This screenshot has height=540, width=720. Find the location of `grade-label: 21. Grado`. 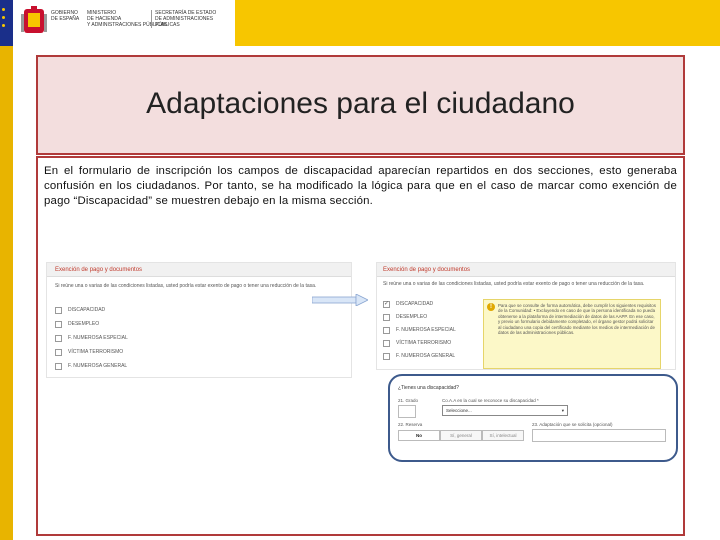

grade-label: 21. Grado is located at coordinates (408, 400).